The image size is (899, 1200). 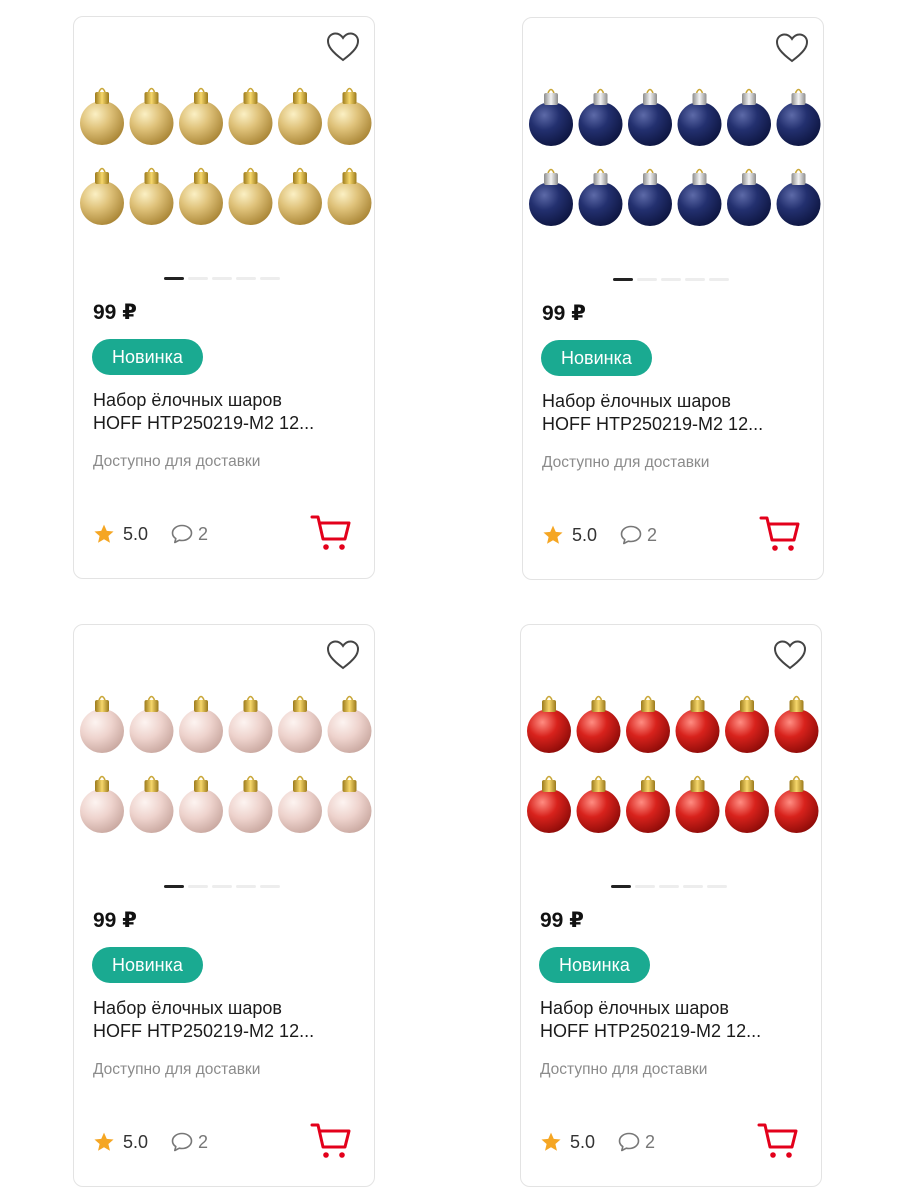 What do you see at coordinates (626, 462) in the screenshot?
I see `availability-text: Доступно для доставки` at bounding box center [626, 462].